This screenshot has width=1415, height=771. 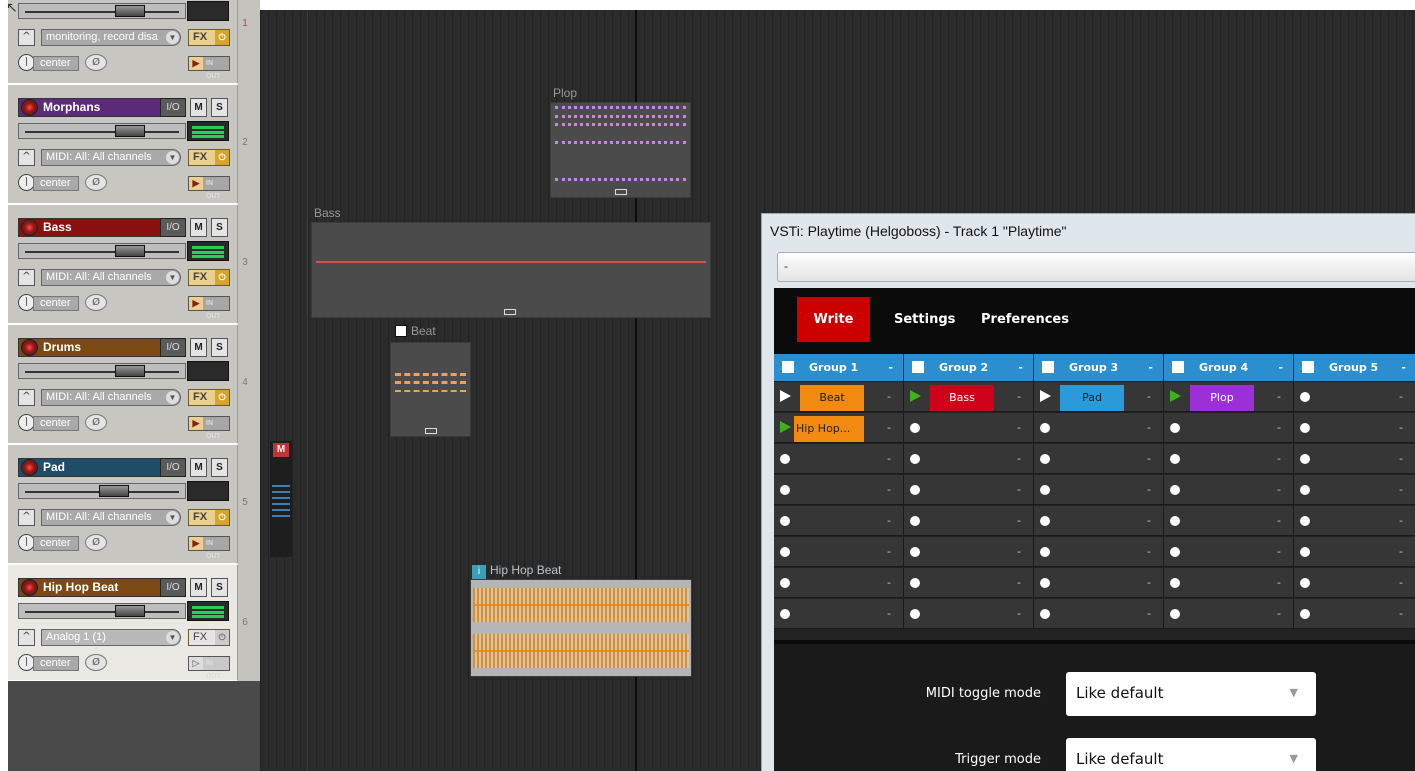 I want to click on group-header-1: Group 1-, so click(x=838, y=367).